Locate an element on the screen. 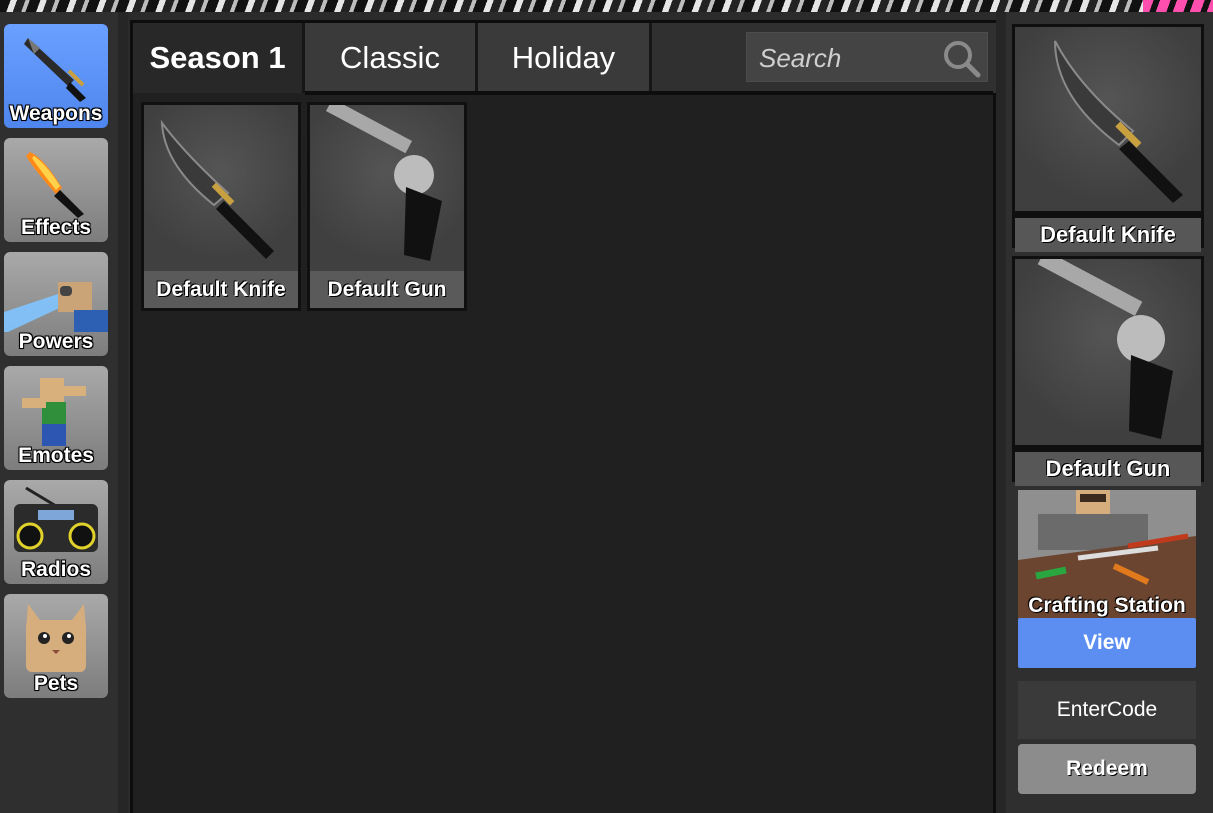 Image resolution: width=1213 pixels, height=813 pixels. tab-holiday: Holiday is located at coordinates (565, 58).